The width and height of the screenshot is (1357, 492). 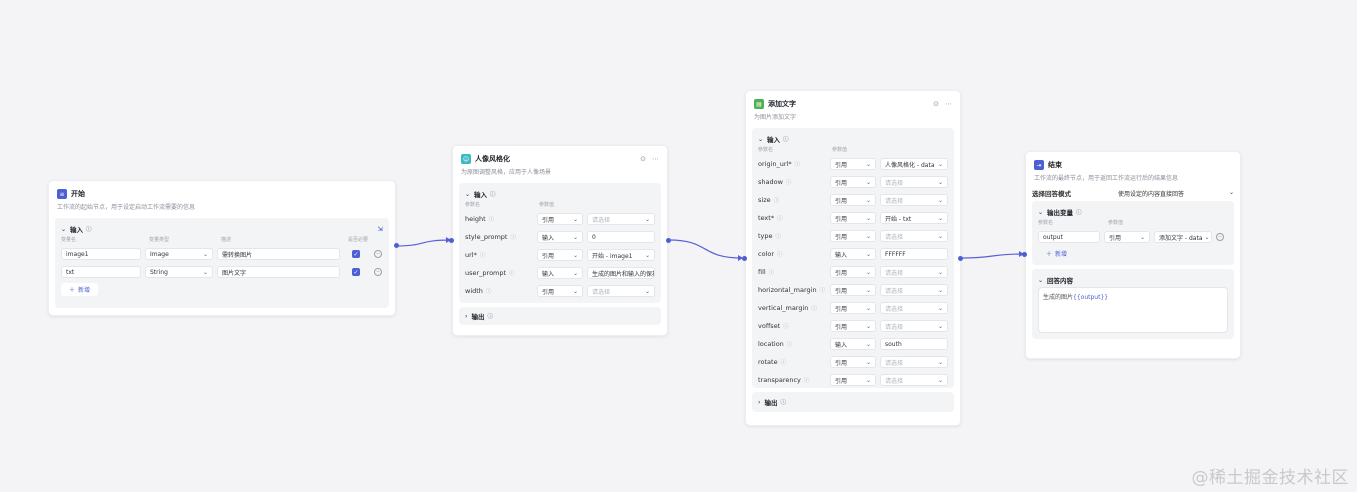 I want to click on param-value-select: 开始 - image1 ⌄, so click(x=621, y=255).